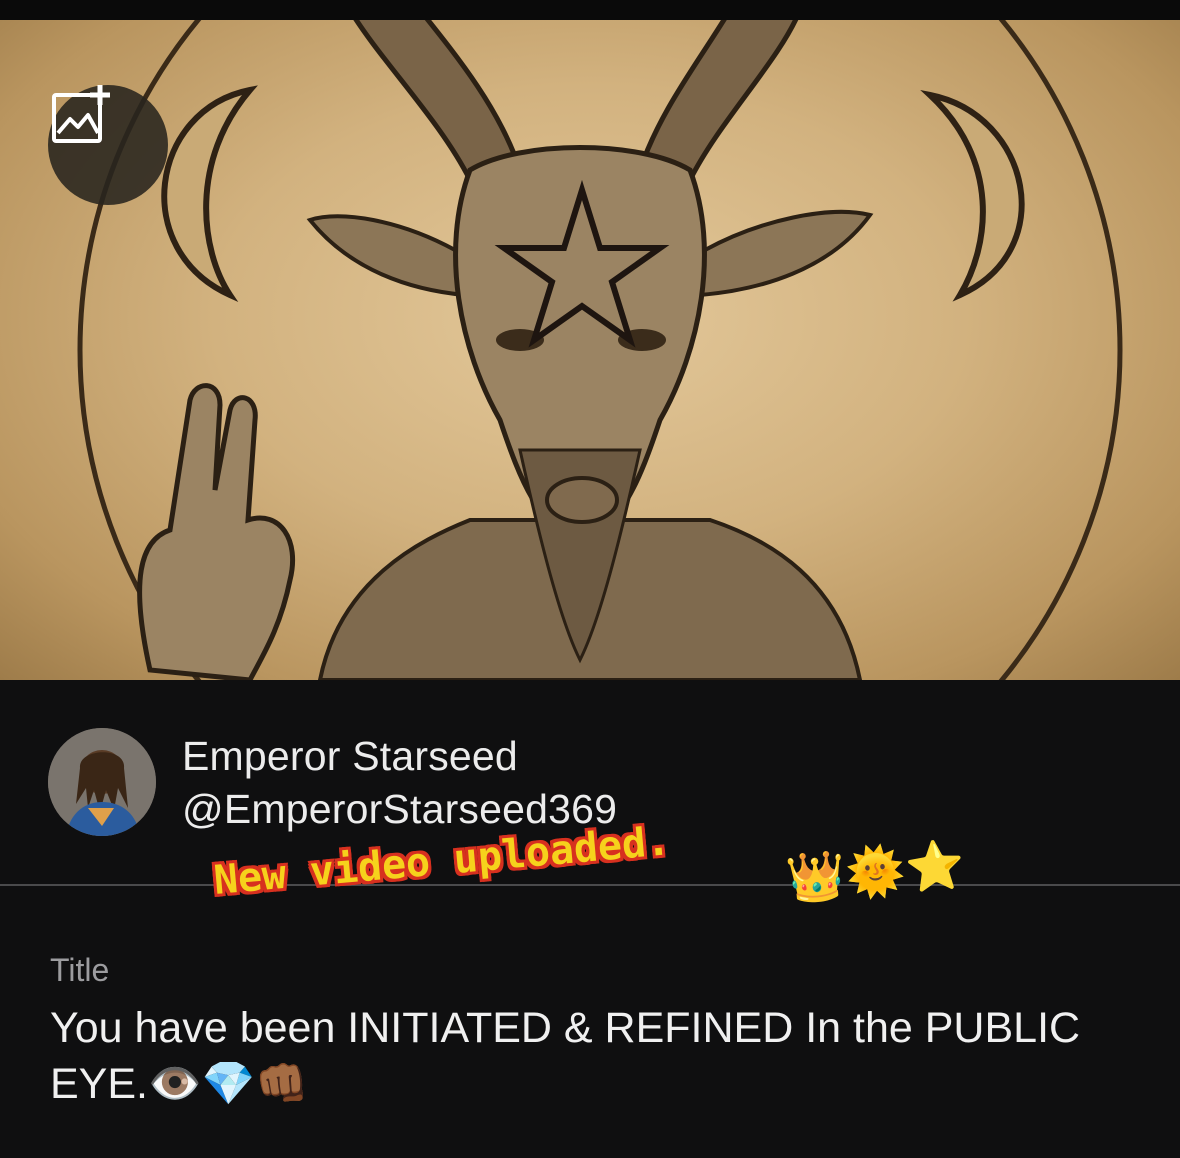 The height and width of the screenshot is (1158, 1180). I want to click on avatar, so click(102, 782).